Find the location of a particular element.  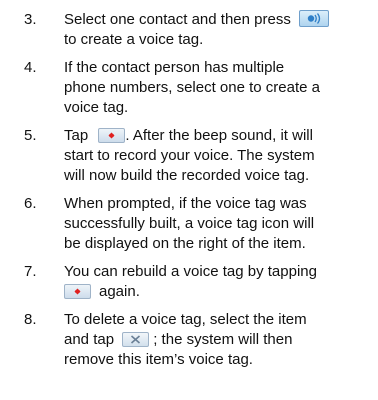

step-text-line: When prompted, if the voice tag was is located at coordinates (185, 203).